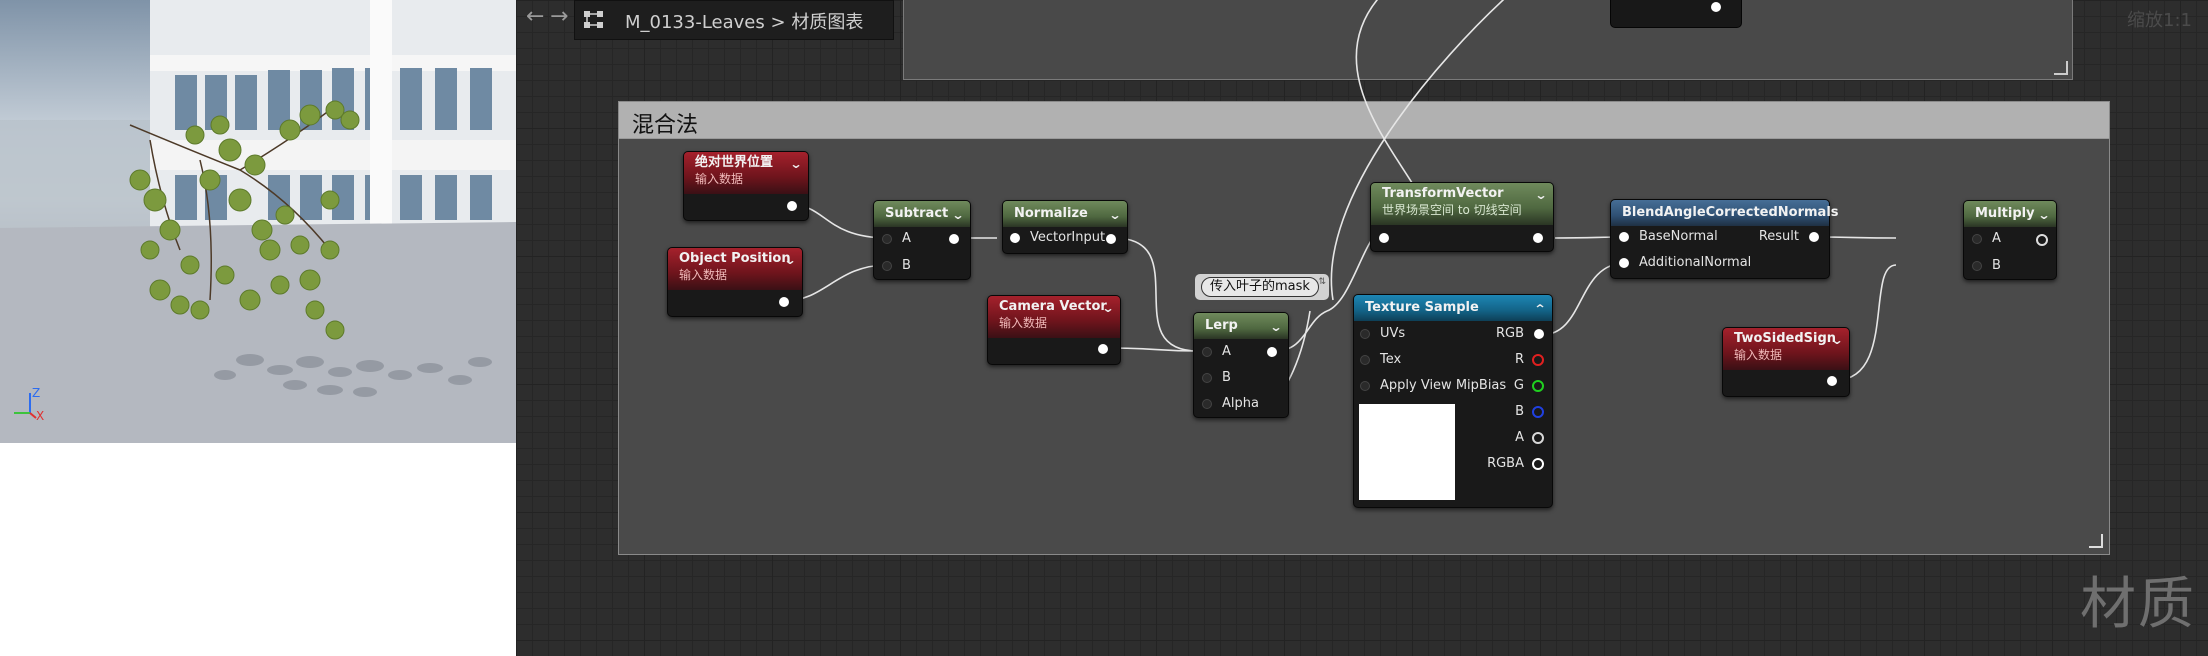  Describe the element at coordinates (695, 22) in the screenshot. I see `breadcrumb-asset: M_0133-Leaves` at that location.